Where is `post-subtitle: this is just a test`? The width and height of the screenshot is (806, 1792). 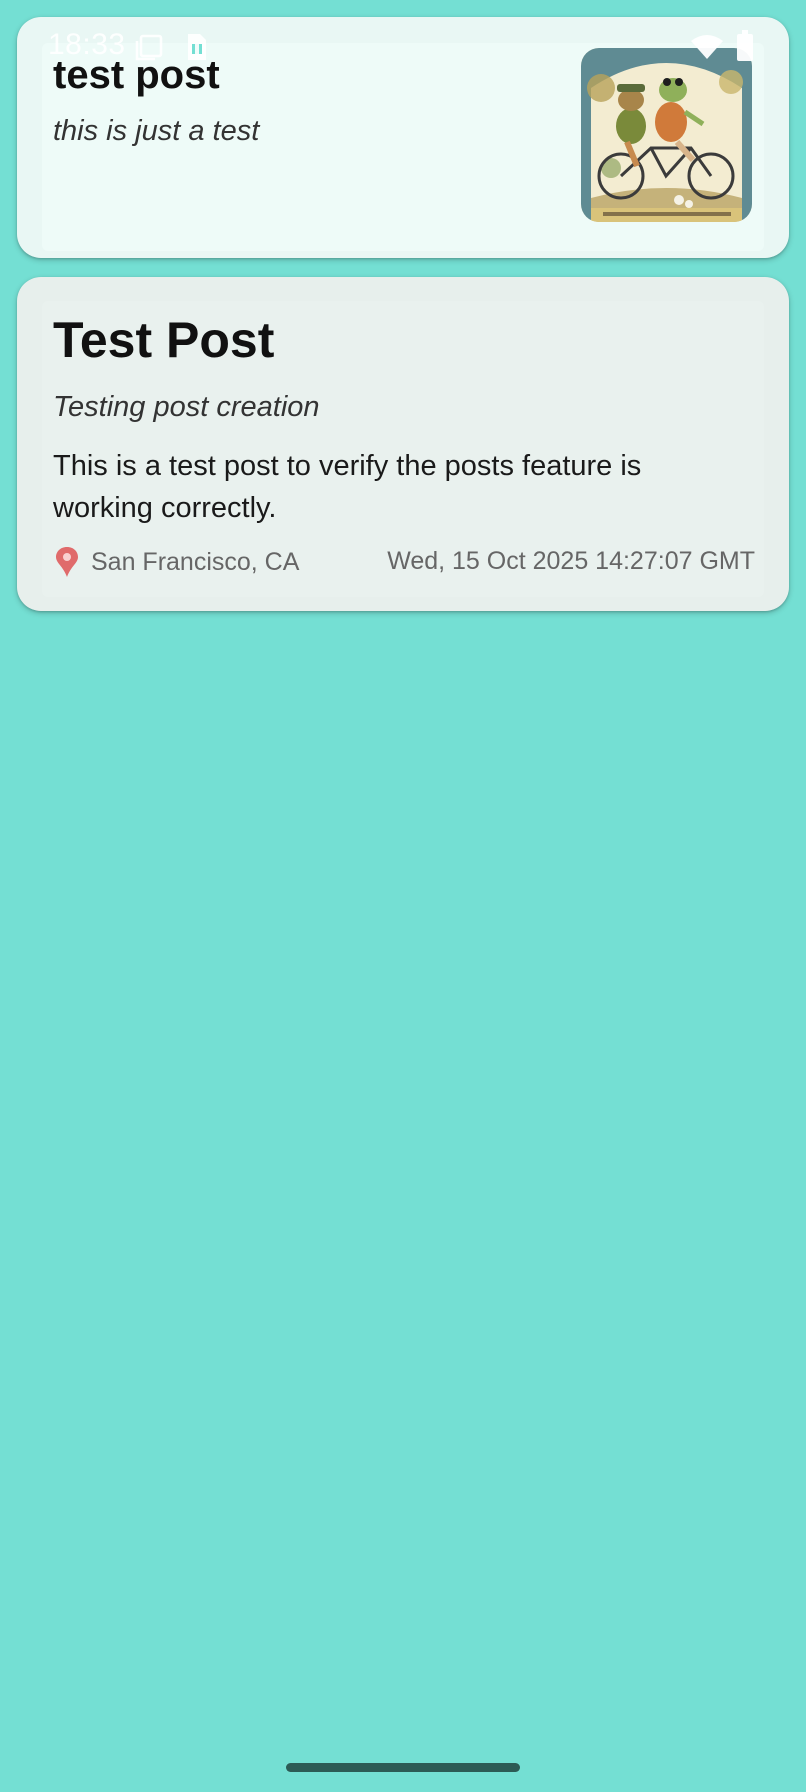 post-subtitle: this is just a test is located at coordinates (156, 131).